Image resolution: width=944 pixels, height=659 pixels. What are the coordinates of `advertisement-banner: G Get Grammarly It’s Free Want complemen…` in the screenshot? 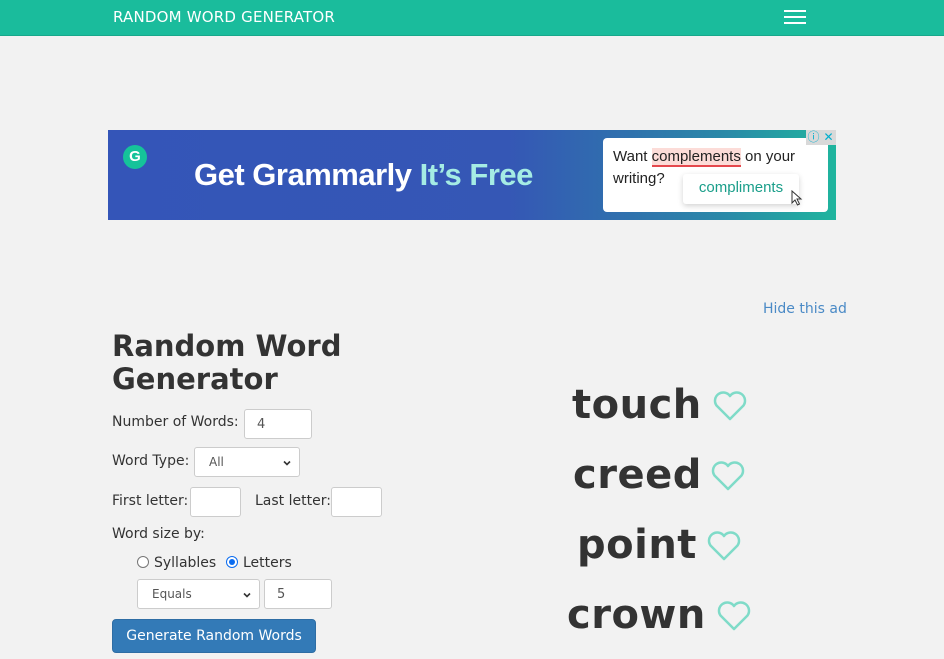 It's located at (472, 175).